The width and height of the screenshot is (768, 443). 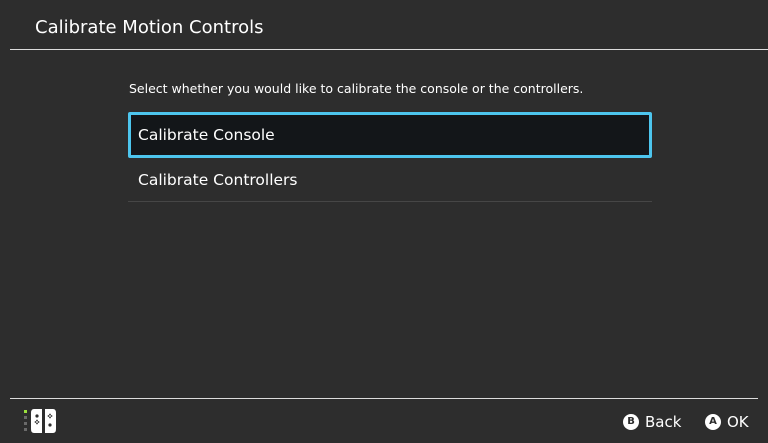 What do you see at coordinates (390, 135) in the screenshot?
I see `calibrate-console-option: Calibrate Console` at bounding box center [390, 135].